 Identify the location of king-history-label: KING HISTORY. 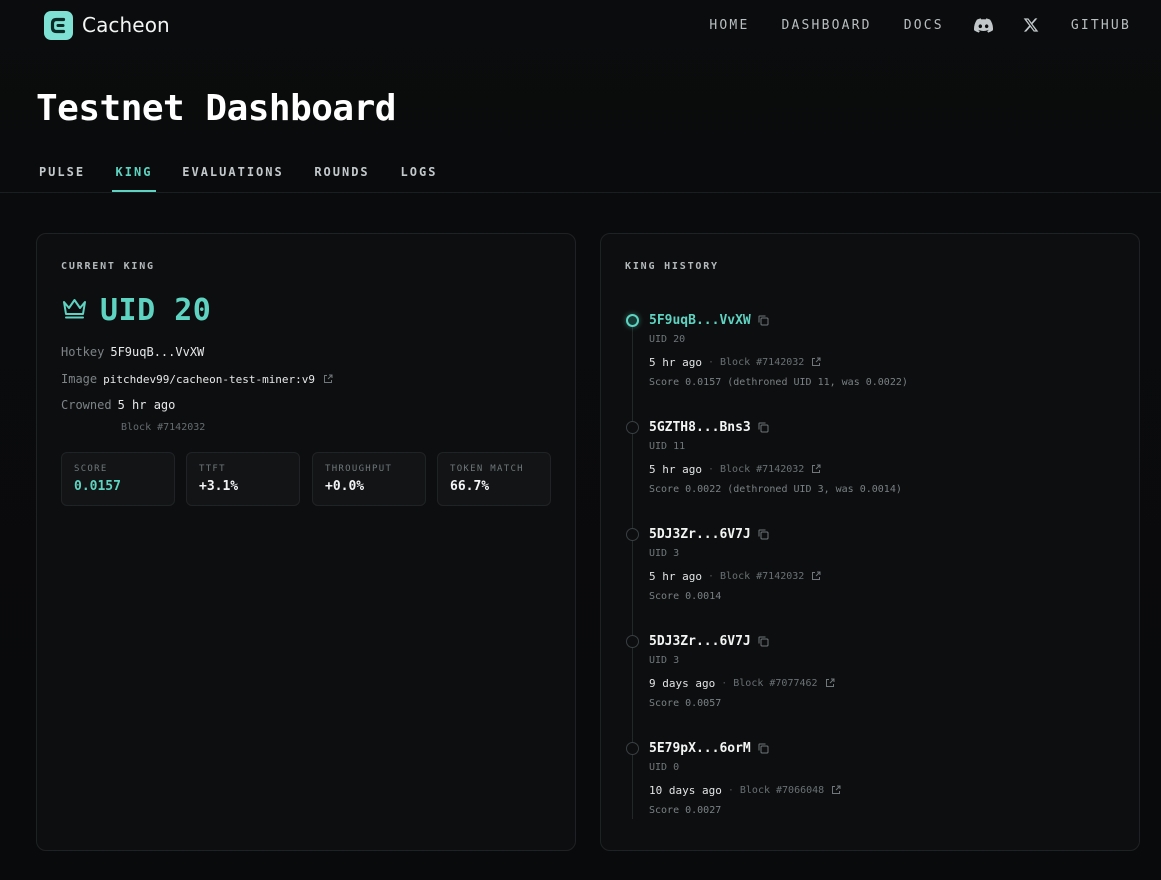
(672, 266).